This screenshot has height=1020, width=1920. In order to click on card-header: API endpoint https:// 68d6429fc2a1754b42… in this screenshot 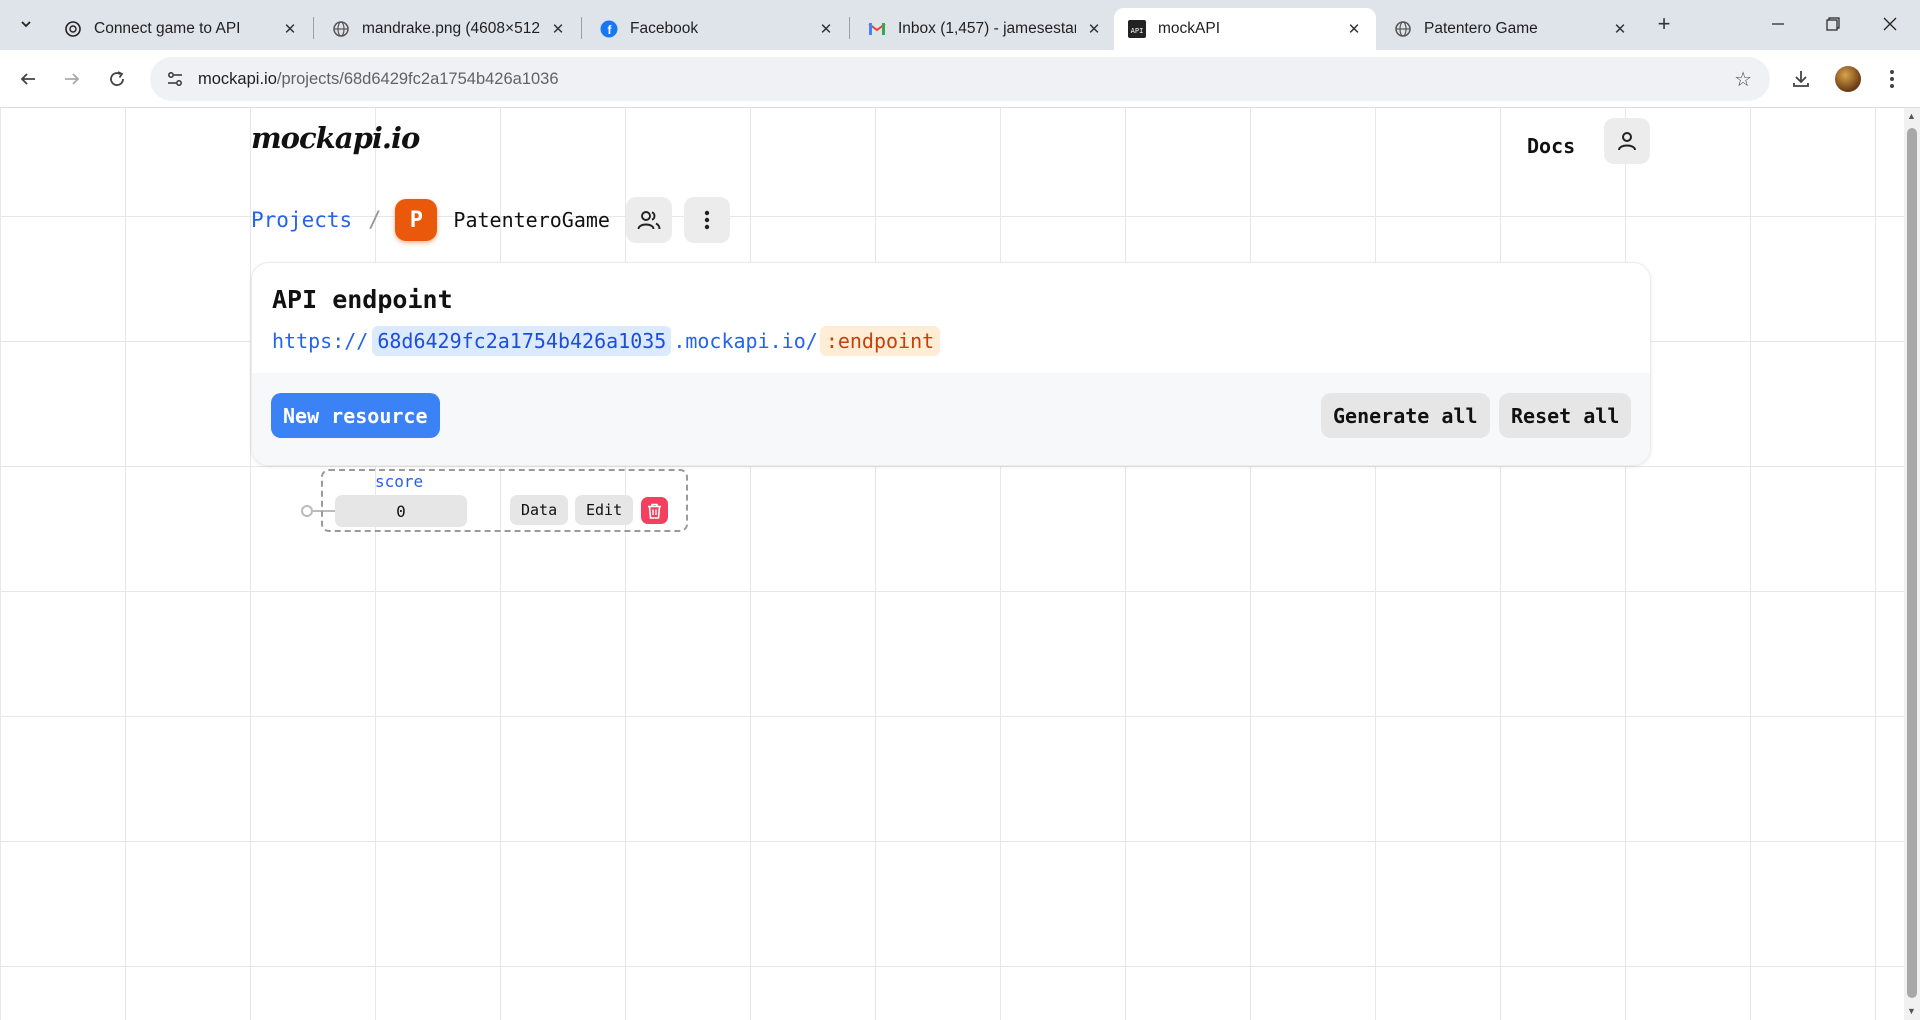, I will do `click(951, 318)`.